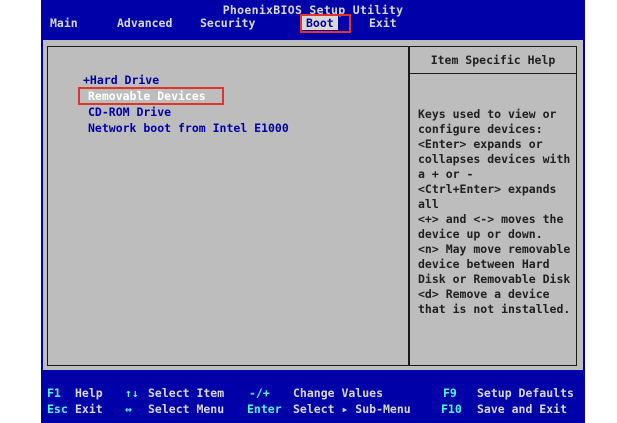 The height and width of the screenshot is (423, 617). What do you see at coordinates (54, 393) in the screenshot?
I see `key-f1: F1` at bounding box center [54, 393].